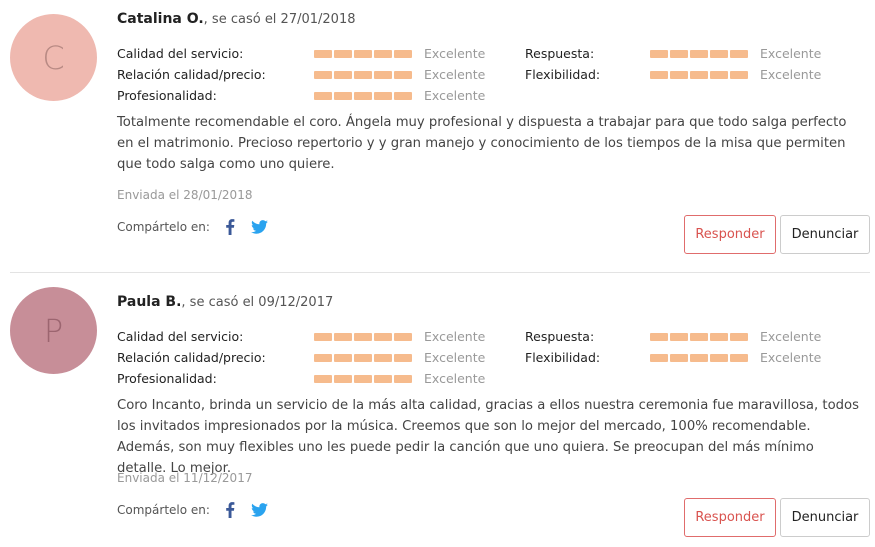 The height and width of the screenshot is (547, 875). I want to click on avatar-initial: C, so click(53, 57).